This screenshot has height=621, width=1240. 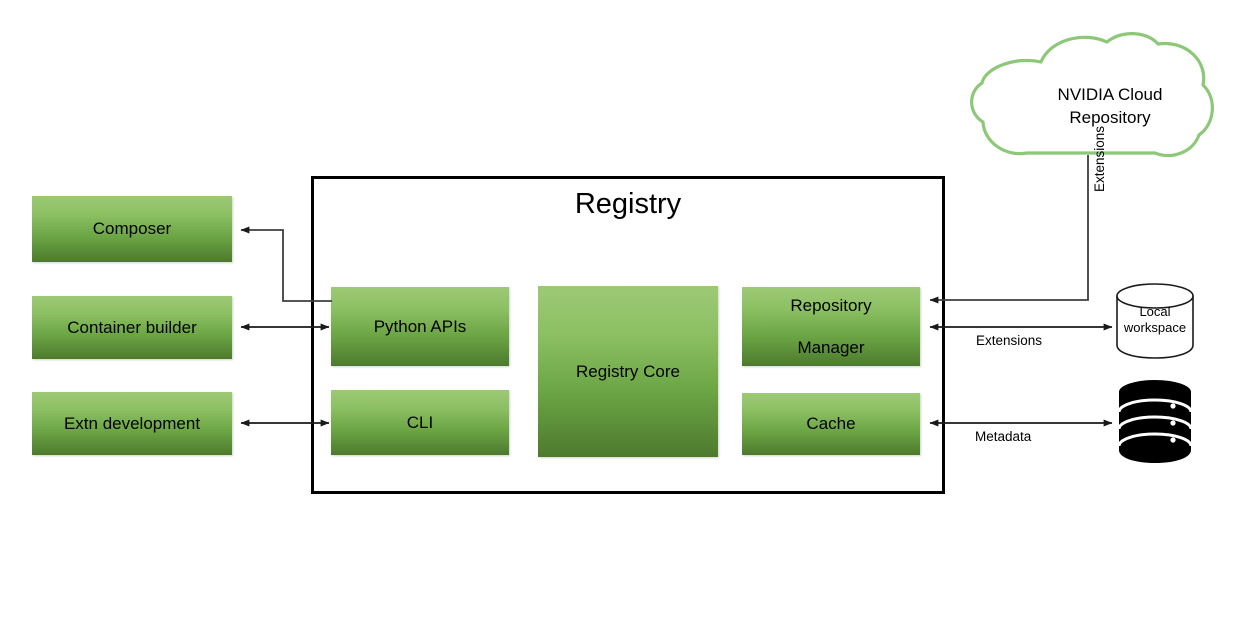 I want to click on node-composer: Composer, so click(x=132, y=229).